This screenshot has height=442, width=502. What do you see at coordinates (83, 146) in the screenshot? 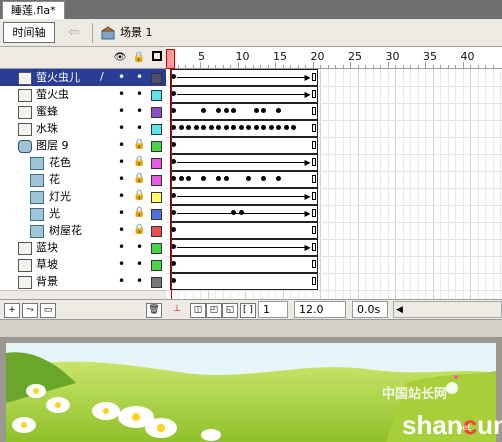
I see `layer-row: 图层 9 • 🔒` at bounding box center [83, 146].